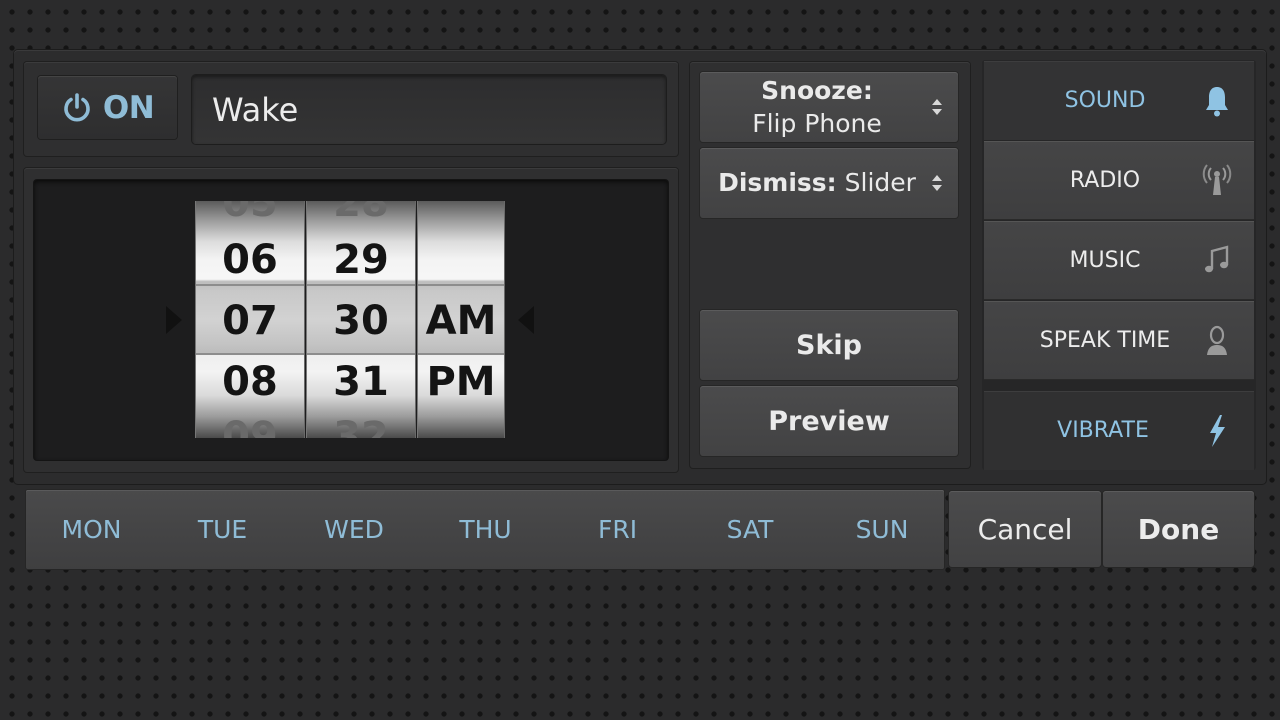 The image size is (1280, 720). Describe the element at coordinates (617, 529) in the screenshot. I see `day-fri: FRI` at that location.